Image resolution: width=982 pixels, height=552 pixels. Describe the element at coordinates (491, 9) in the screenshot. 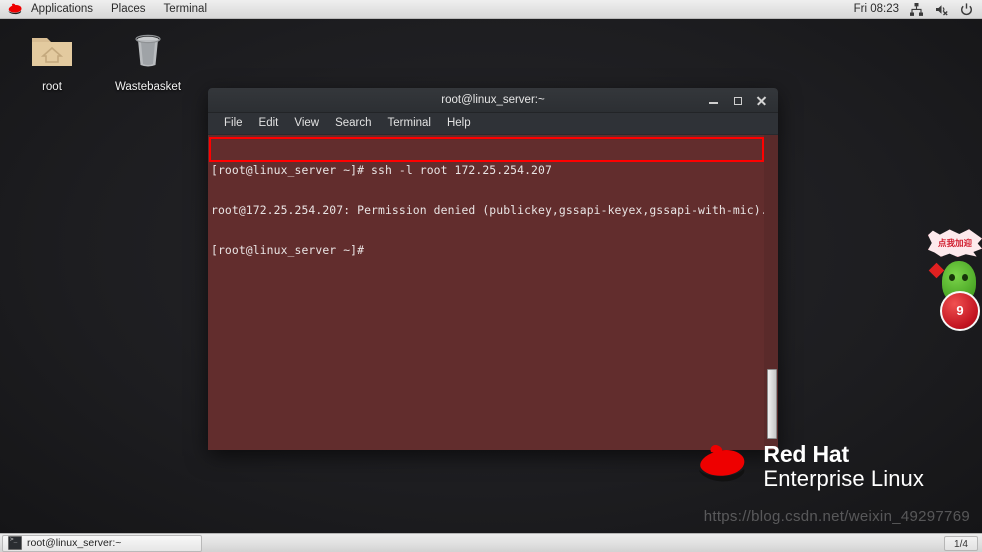

I see `top-panel: Applications Places Terminal Fri 08:23` at that location.